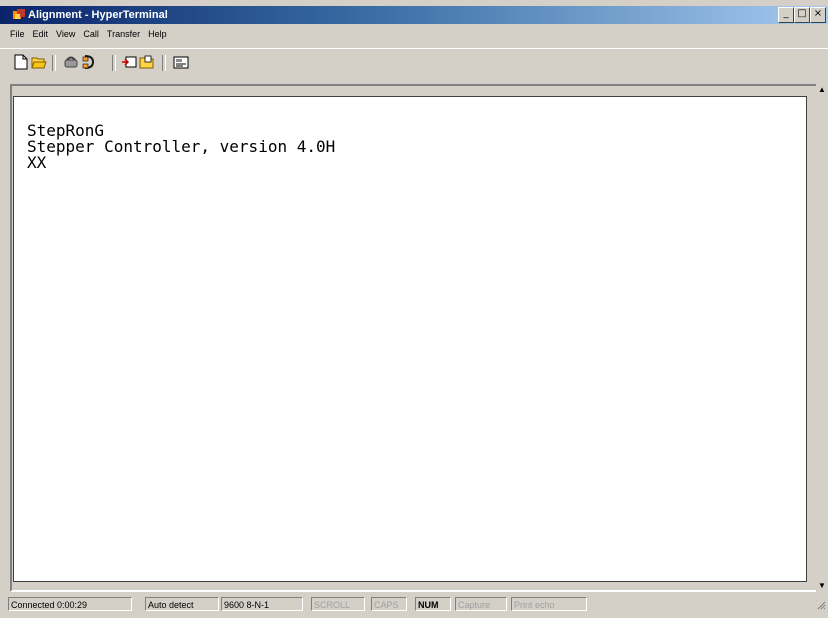  What do you see at coordinates (19, 14) in the screenshot?
I see `hyperterminal-icon` at bounding box center [19, 14].